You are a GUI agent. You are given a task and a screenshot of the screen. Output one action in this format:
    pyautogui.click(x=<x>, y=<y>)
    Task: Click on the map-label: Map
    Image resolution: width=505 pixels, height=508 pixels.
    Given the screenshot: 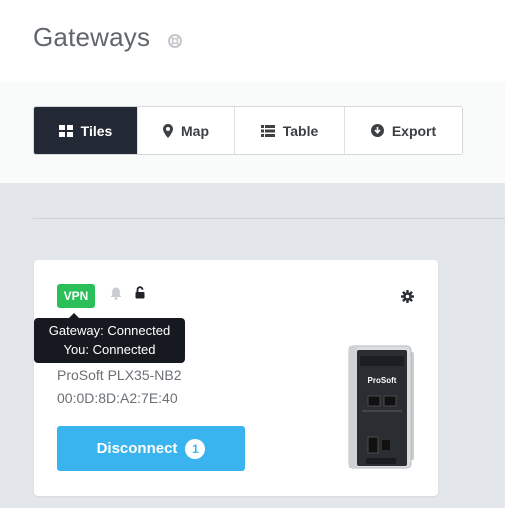 What is the action you would take?
    pyautogui.click(x=195, y=130)
    